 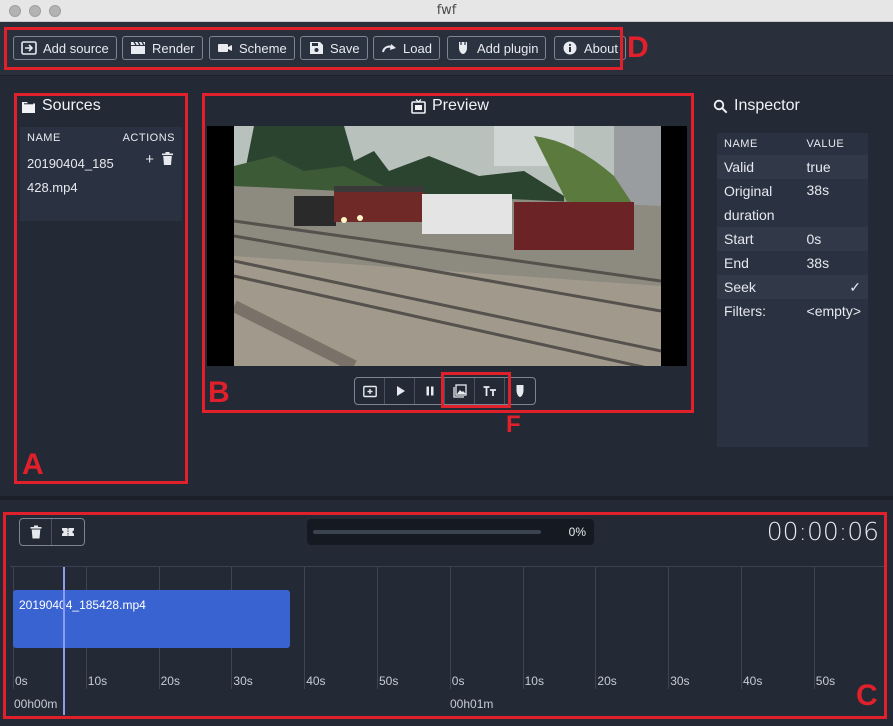 I want to click on sources-title: Sources, so click(x=61, y=106).